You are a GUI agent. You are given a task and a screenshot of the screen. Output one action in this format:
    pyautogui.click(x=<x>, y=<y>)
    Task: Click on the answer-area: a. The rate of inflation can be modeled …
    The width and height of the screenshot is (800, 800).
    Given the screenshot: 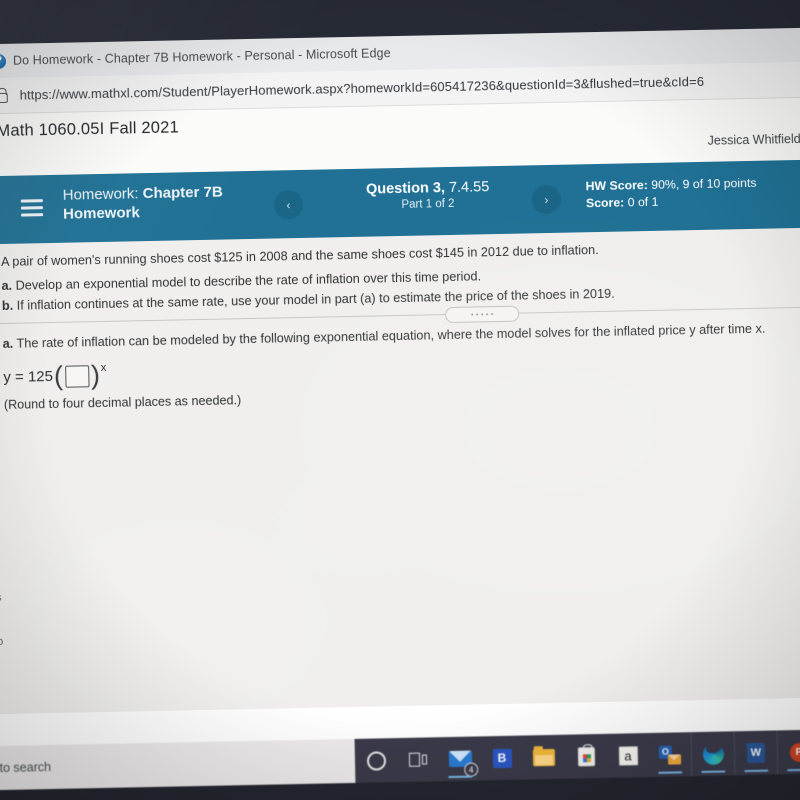 What is the action you would take?
    pyautogui.click(x=401, y=365)
    